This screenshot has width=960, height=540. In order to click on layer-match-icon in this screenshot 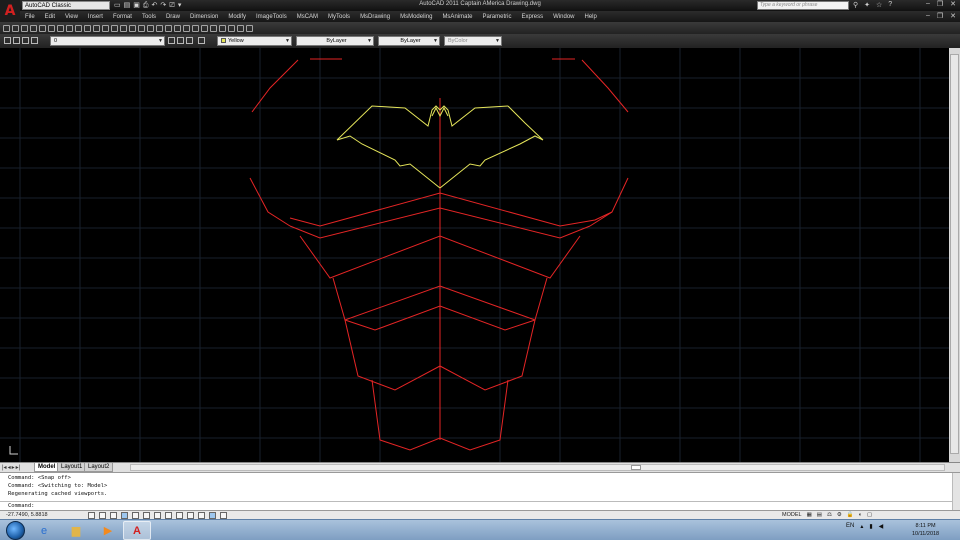, I will do `click(189, 40)`.